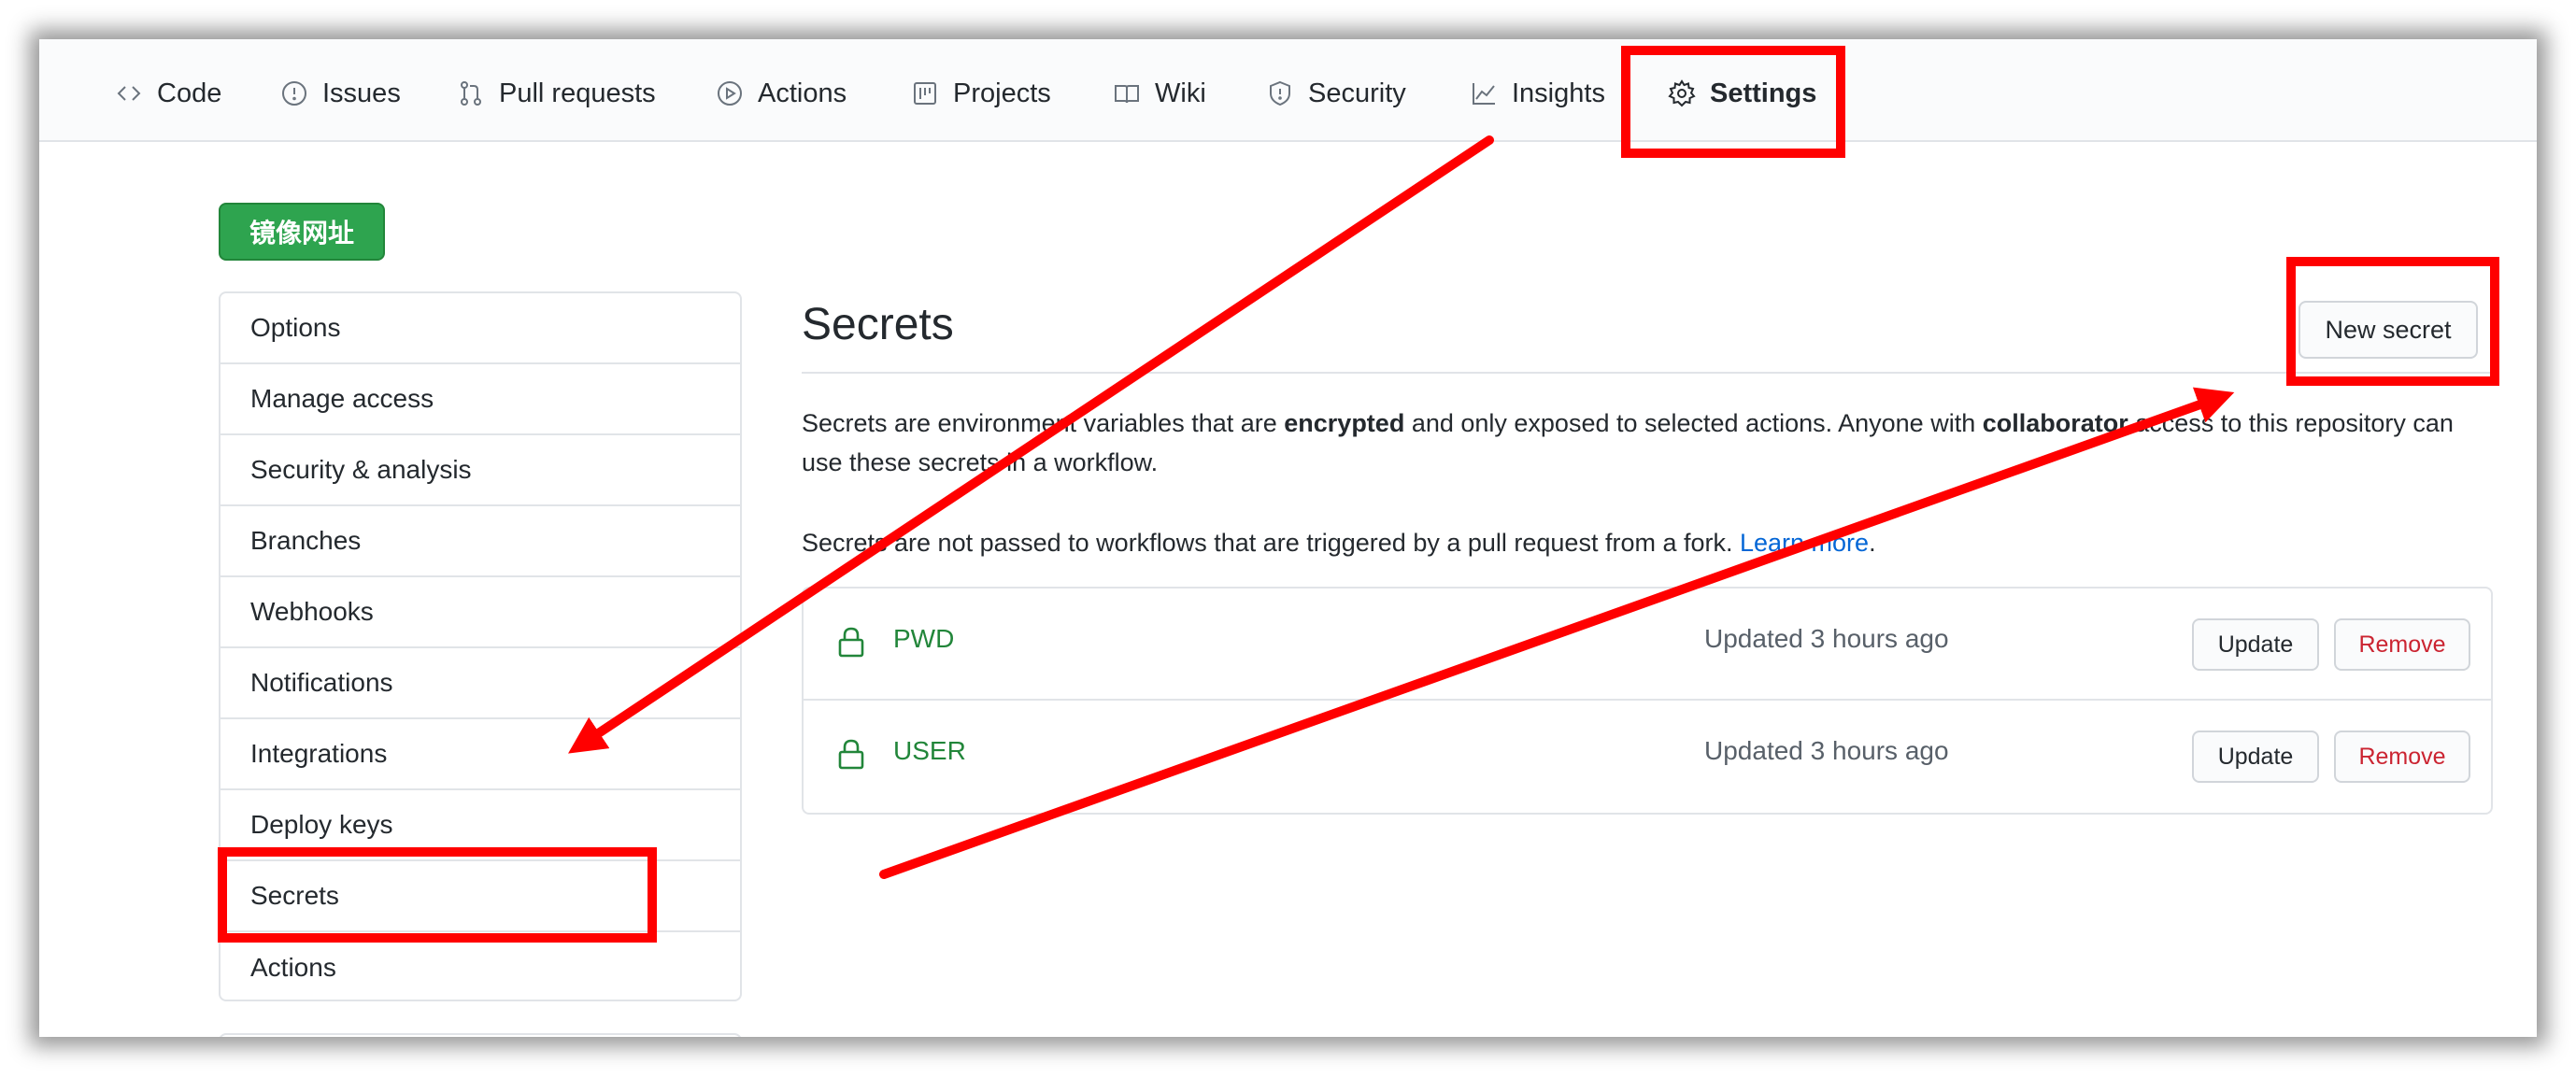 Image resolution: width=2576 pixels, height=1078 pixels. I want to click on fork-note-period: ., so click(1872, 543).